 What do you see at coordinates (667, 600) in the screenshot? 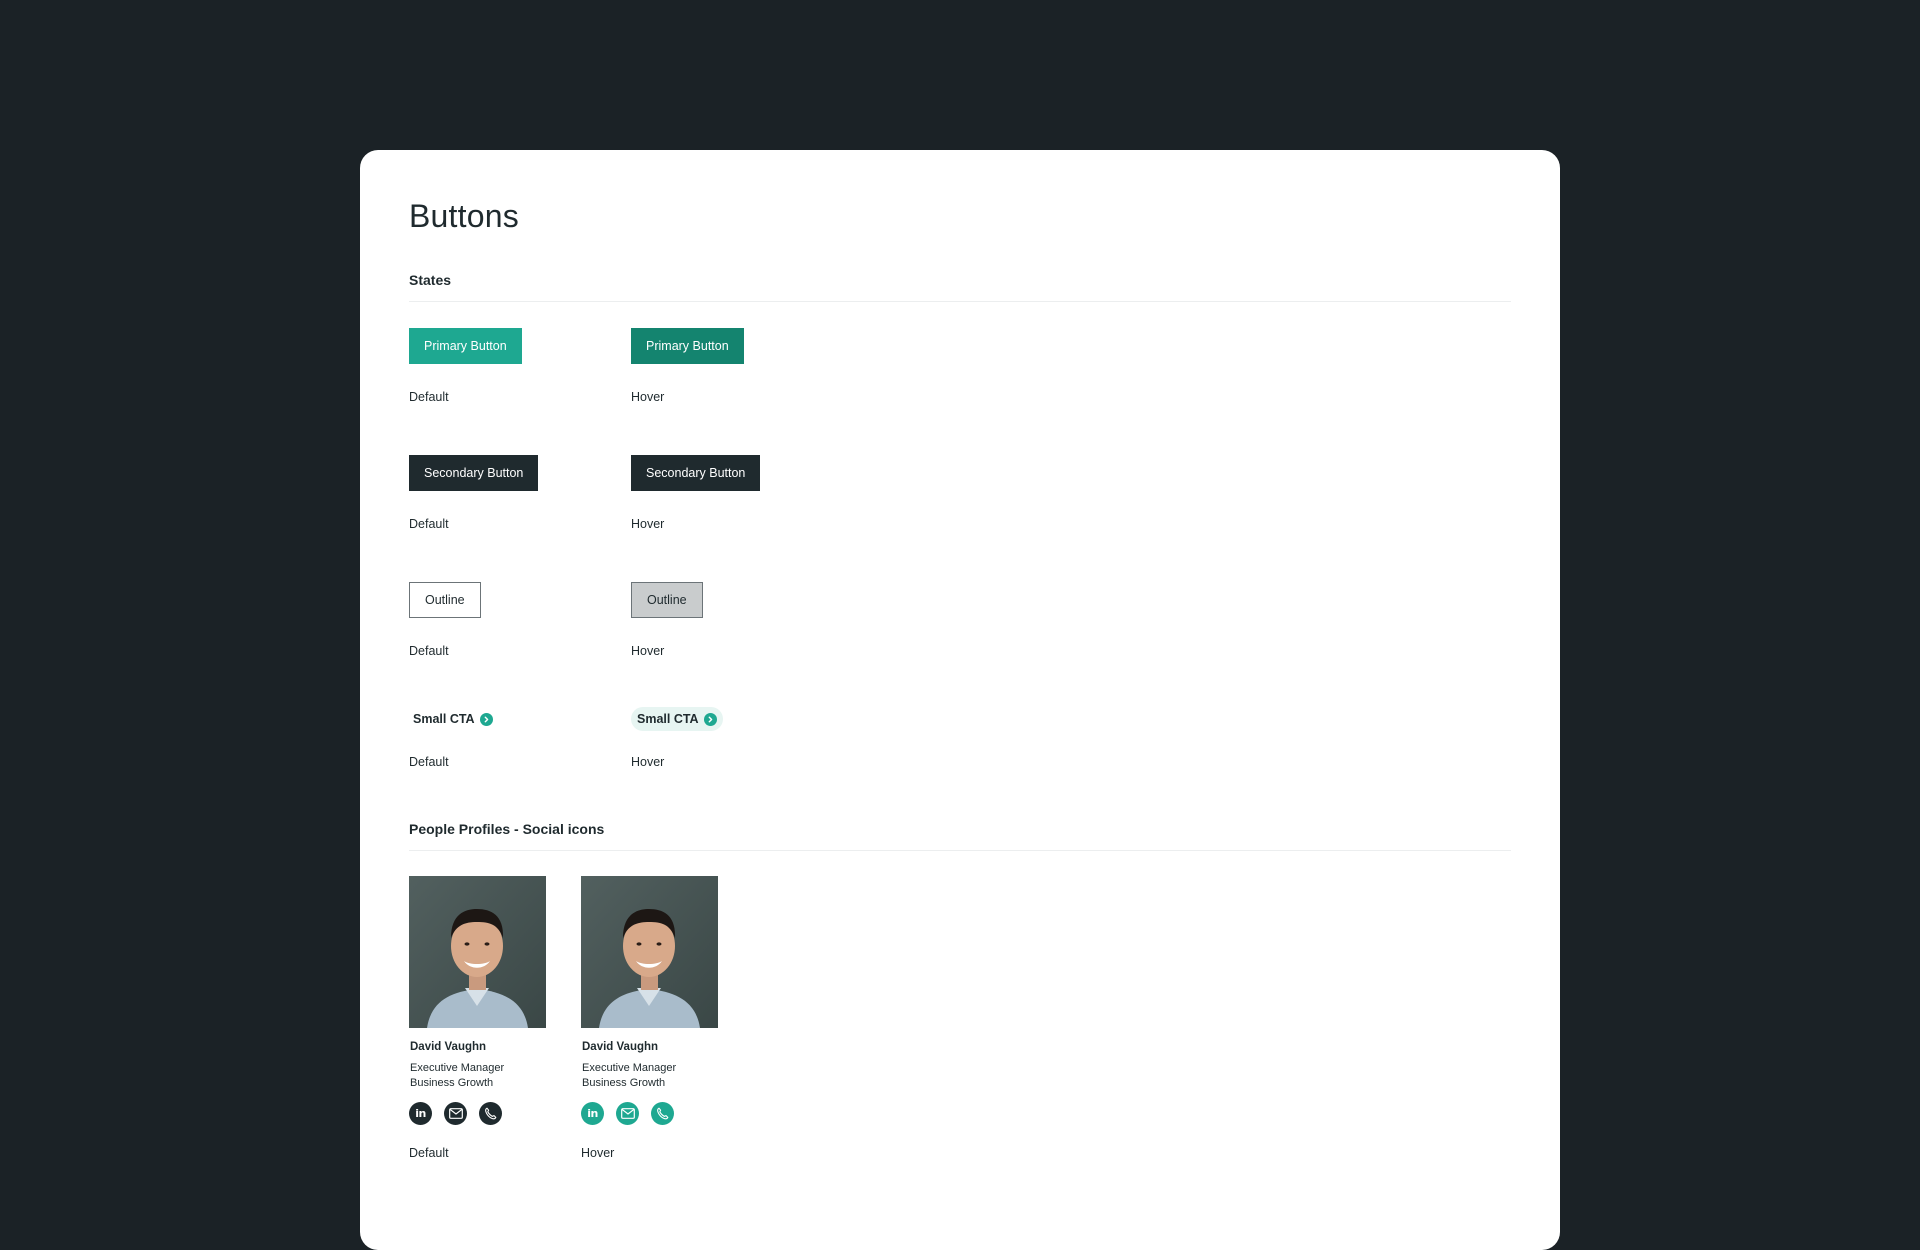
I see `outline-button-hover: Outline` at bounding box center [667, 600].